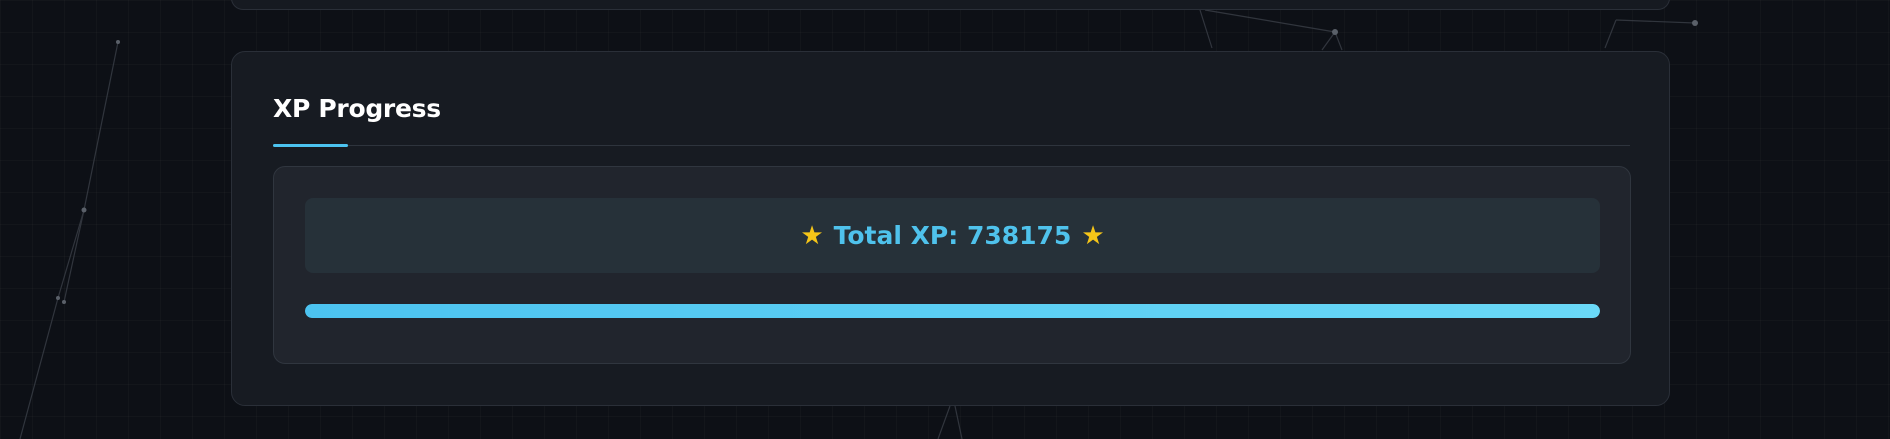 This screenshot has width=1890, height=439. I want to click on total-xp-display: ★ Total XP: 738175 ★, so click(952, 235).